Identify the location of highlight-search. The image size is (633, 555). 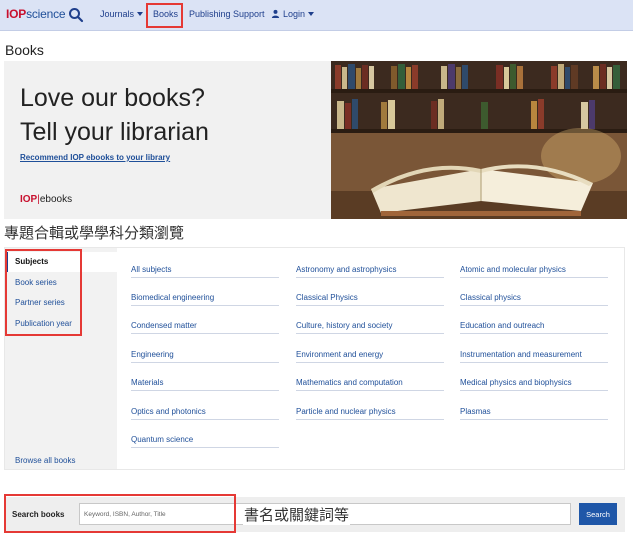
(120, 513).